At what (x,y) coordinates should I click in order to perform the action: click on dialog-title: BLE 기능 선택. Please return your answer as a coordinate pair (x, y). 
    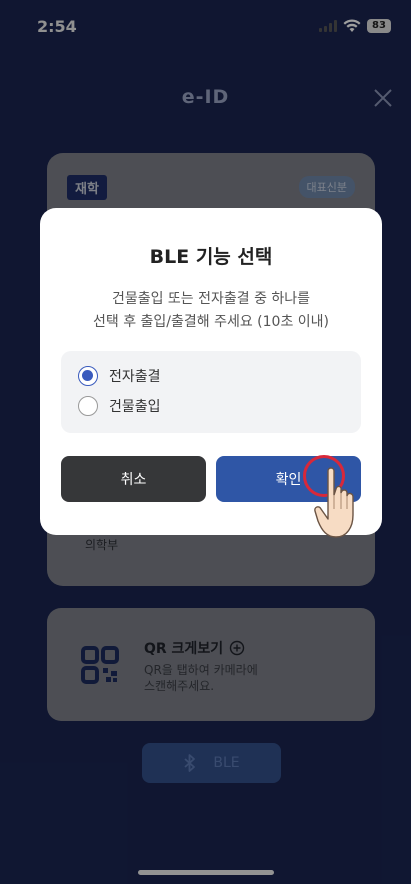
    Looking at the image, I should click on (211, 257).